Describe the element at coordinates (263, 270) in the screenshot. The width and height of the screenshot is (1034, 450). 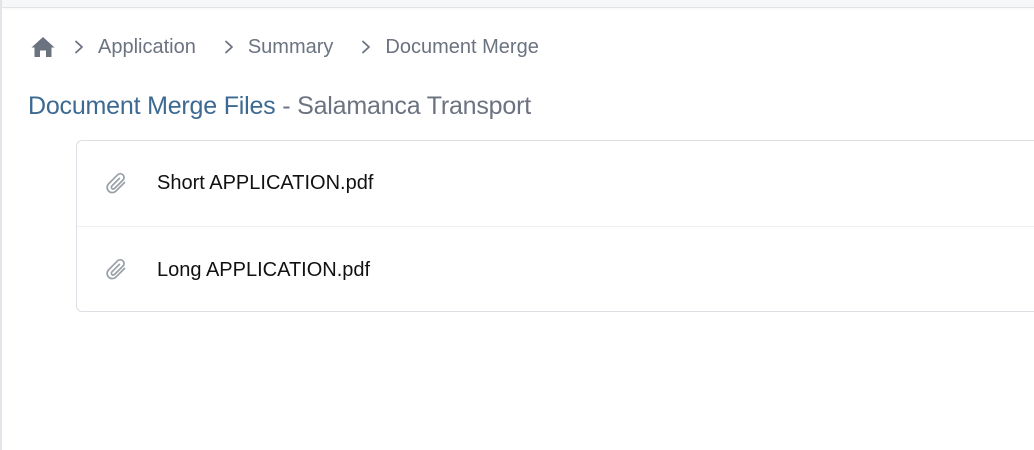
I see `file-name: Long APPLICATION.pdf` at that location.